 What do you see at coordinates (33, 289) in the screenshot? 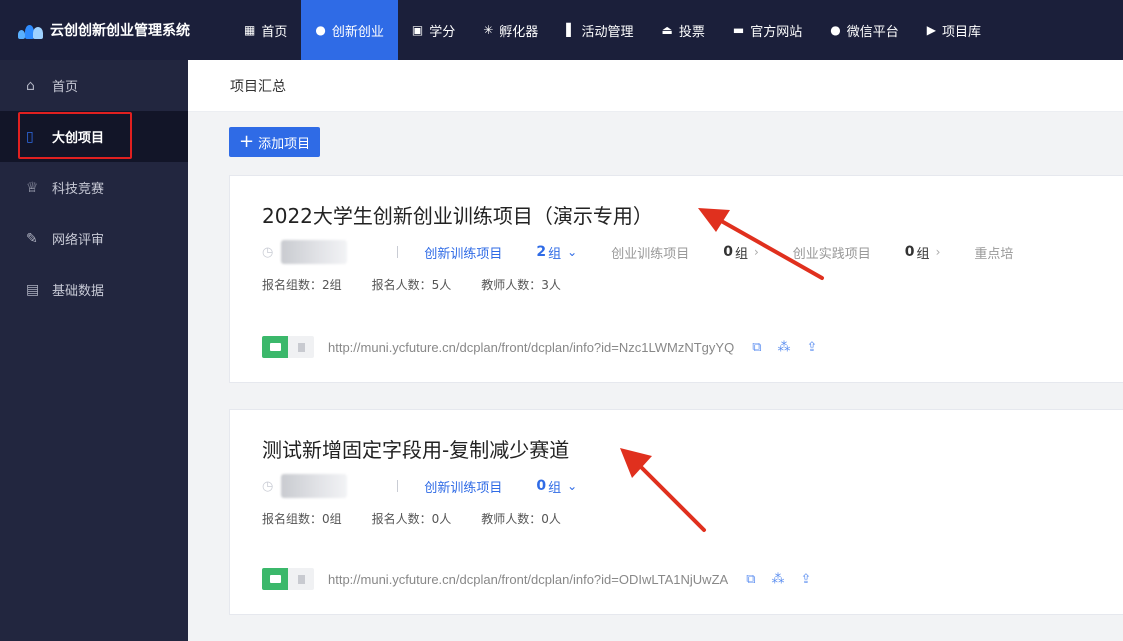
I see `data-icon: ▤` at bounding box center [33, 289].